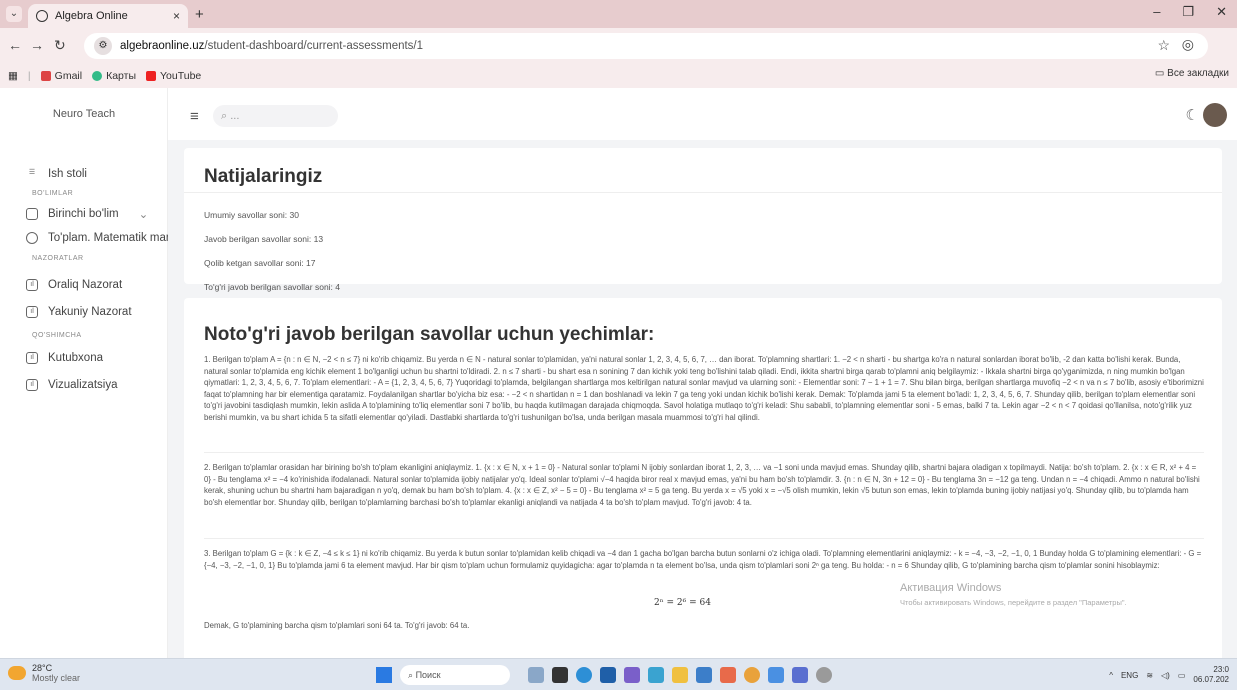 The height and width of the screenshot is (690, 1237). What do you see at coordinates (37, 45) in the screenshot?
I see `forward-icon: →` at bounding box center [37, 45].